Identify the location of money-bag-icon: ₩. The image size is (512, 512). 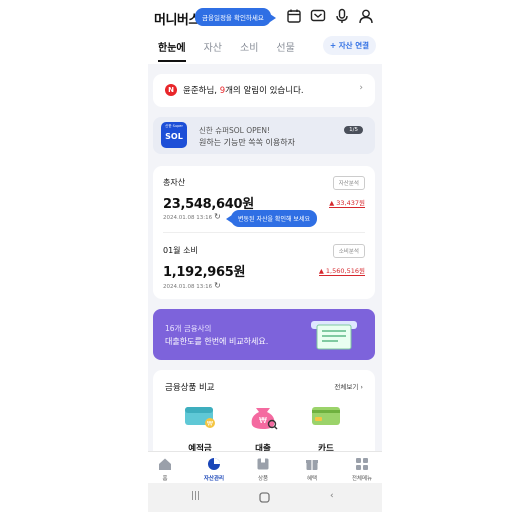
(264, 419).